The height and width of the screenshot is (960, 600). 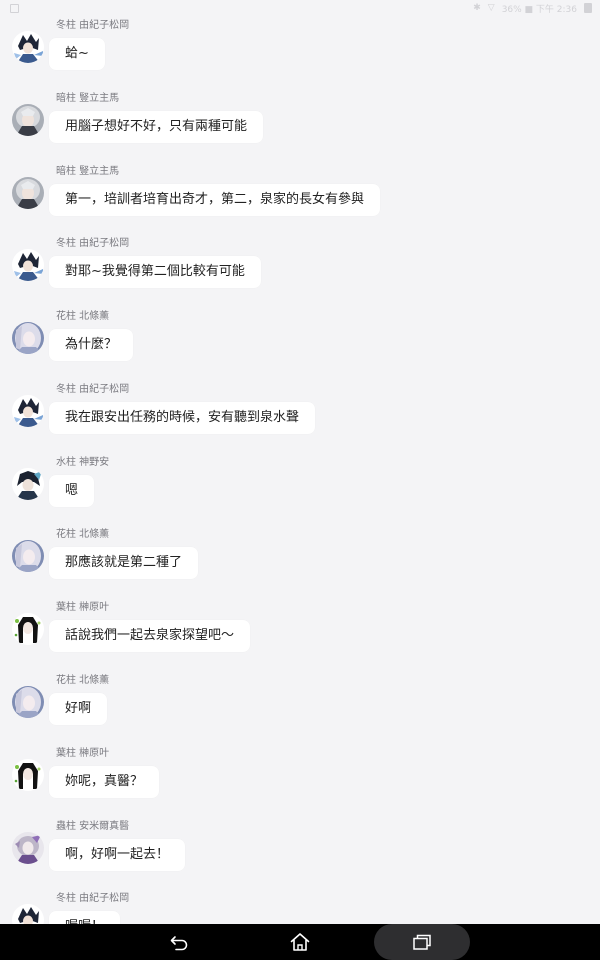 I want to click on notification-icon, so click(x=14, y=8).